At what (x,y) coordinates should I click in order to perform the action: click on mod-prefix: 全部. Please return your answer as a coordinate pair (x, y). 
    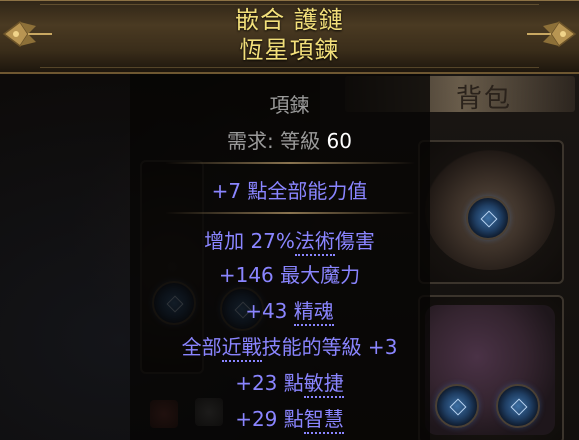
    Looking at the image, I should click on (201, 347).